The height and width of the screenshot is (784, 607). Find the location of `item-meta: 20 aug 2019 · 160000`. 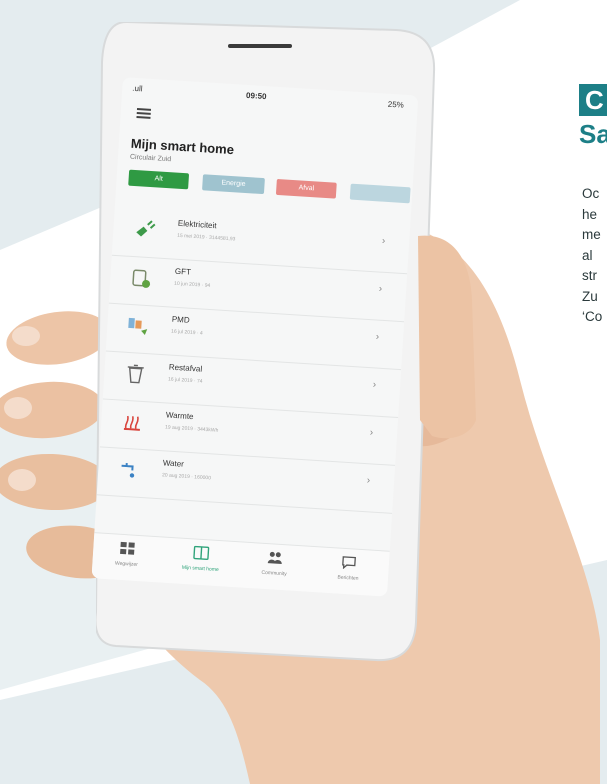

item-meta: 20 aug 2019 · 160000 is located at coordinates (186, 477).